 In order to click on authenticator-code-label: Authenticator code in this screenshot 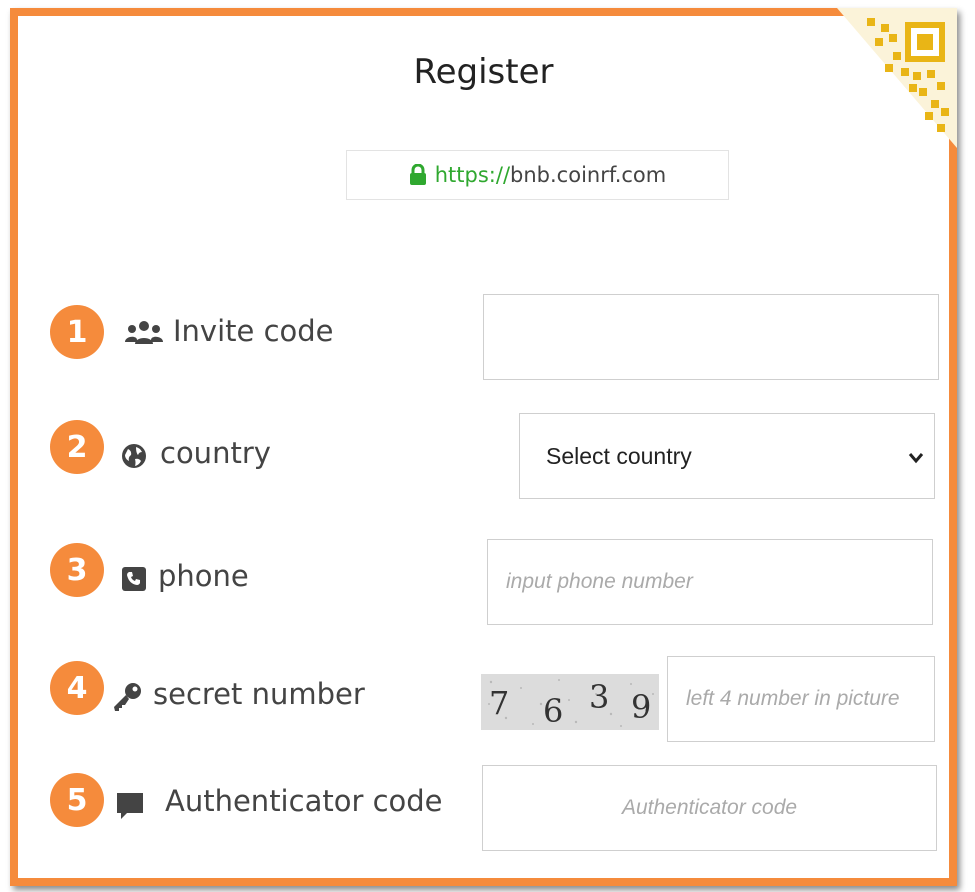, I will do `click(304, 801)`.